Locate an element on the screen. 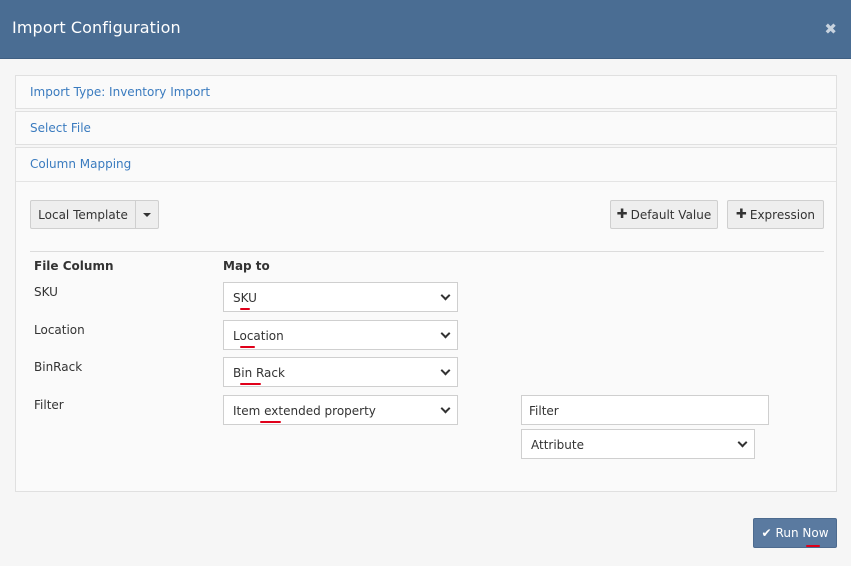  map-to-select-filter: Item extended property is located at coordinates (340, 410).